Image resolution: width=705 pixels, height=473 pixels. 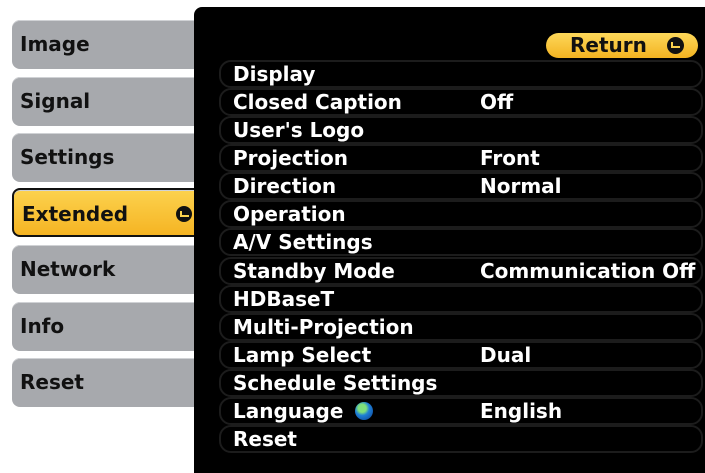 I want to click on tab-label: Settings, so click(x=67, y=157).